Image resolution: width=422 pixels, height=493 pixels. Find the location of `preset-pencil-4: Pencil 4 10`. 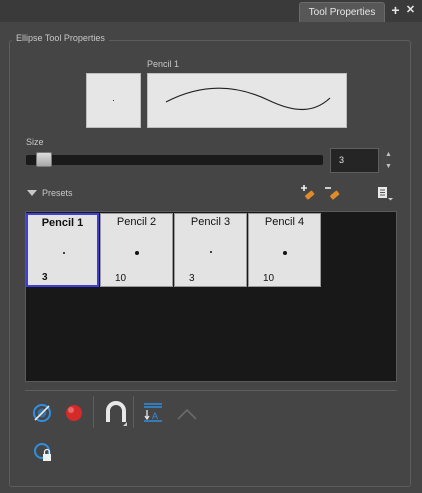

preset-pencil-4: Pencil 4 10 is located at coordinates (284, 250).